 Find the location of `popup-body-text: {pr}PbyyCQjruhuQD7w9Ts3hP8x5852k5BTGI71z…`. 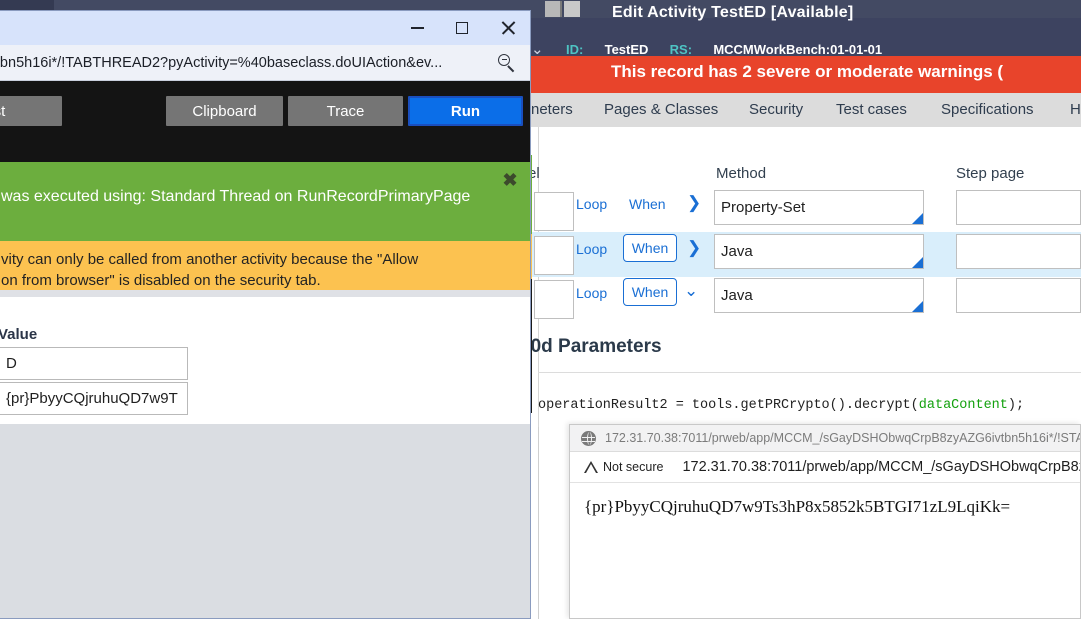

popup-body-text: {pr}PbyyCQjruhuQD7w9Ts3hP8x5852k5BTGI71z… is located at coordinates (797, 506).